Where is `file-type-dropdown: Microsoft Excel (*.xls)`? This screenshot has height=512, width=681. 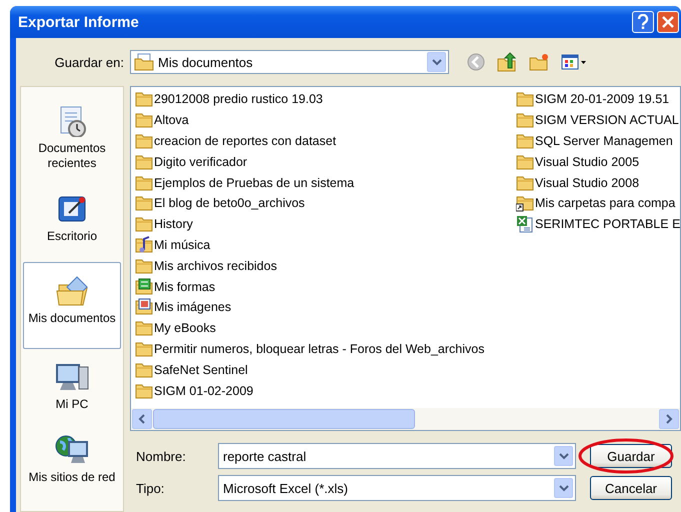
file-type-dropdown: Microsoft Excel (*.xls) is located at coordinates (397, 488).